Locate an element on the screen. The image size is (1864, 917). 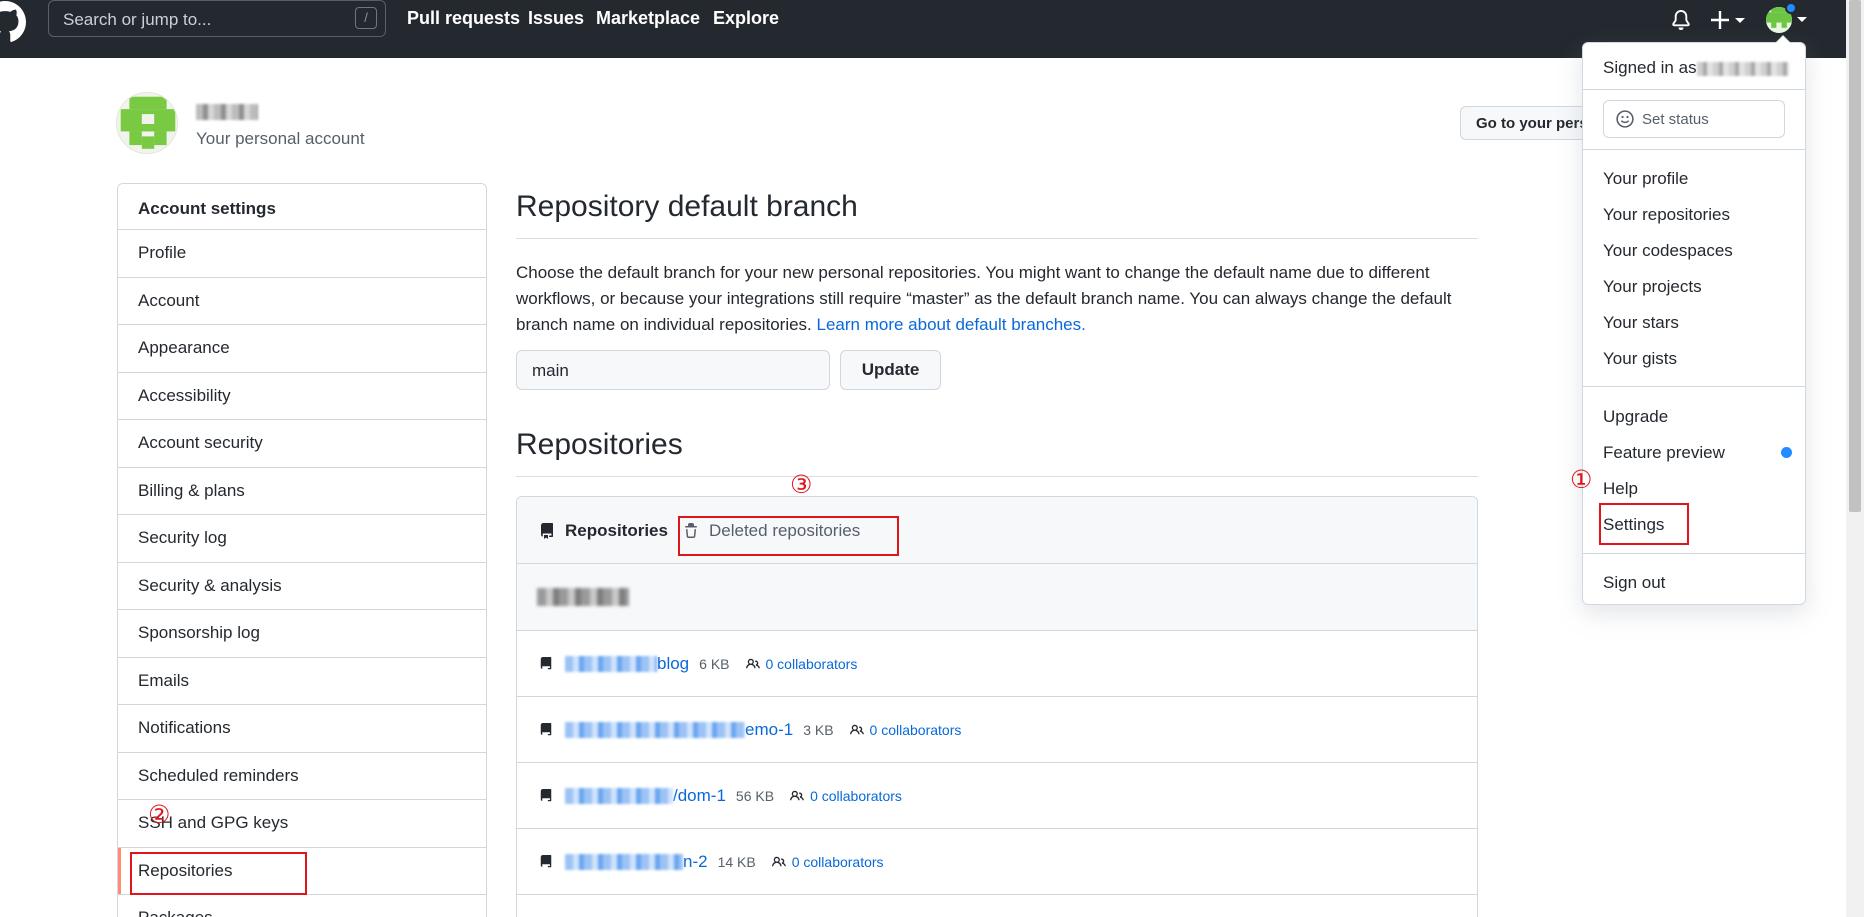
search-input: Search or jump to... / is located at coordinates (217, 18).